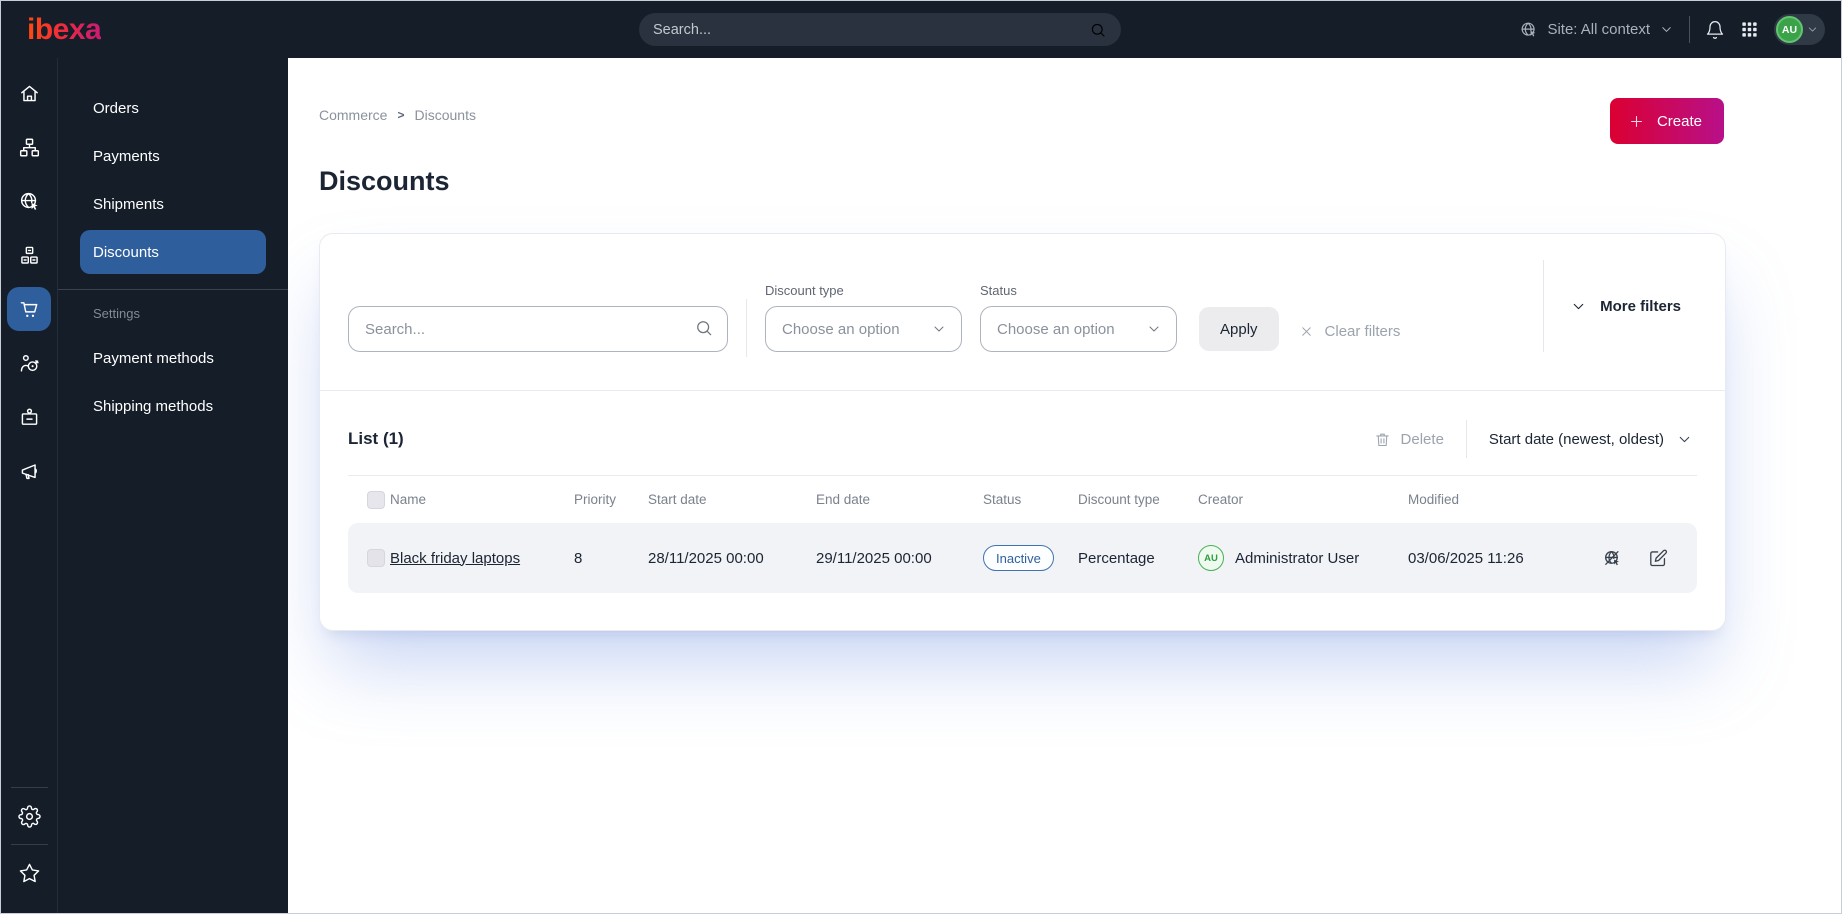 The image size is (1842, 914). What do you see at coordinates (1715, 30) in the screenshot?
I see `notifications-bell-icon` at bounding box center [1715, 30].